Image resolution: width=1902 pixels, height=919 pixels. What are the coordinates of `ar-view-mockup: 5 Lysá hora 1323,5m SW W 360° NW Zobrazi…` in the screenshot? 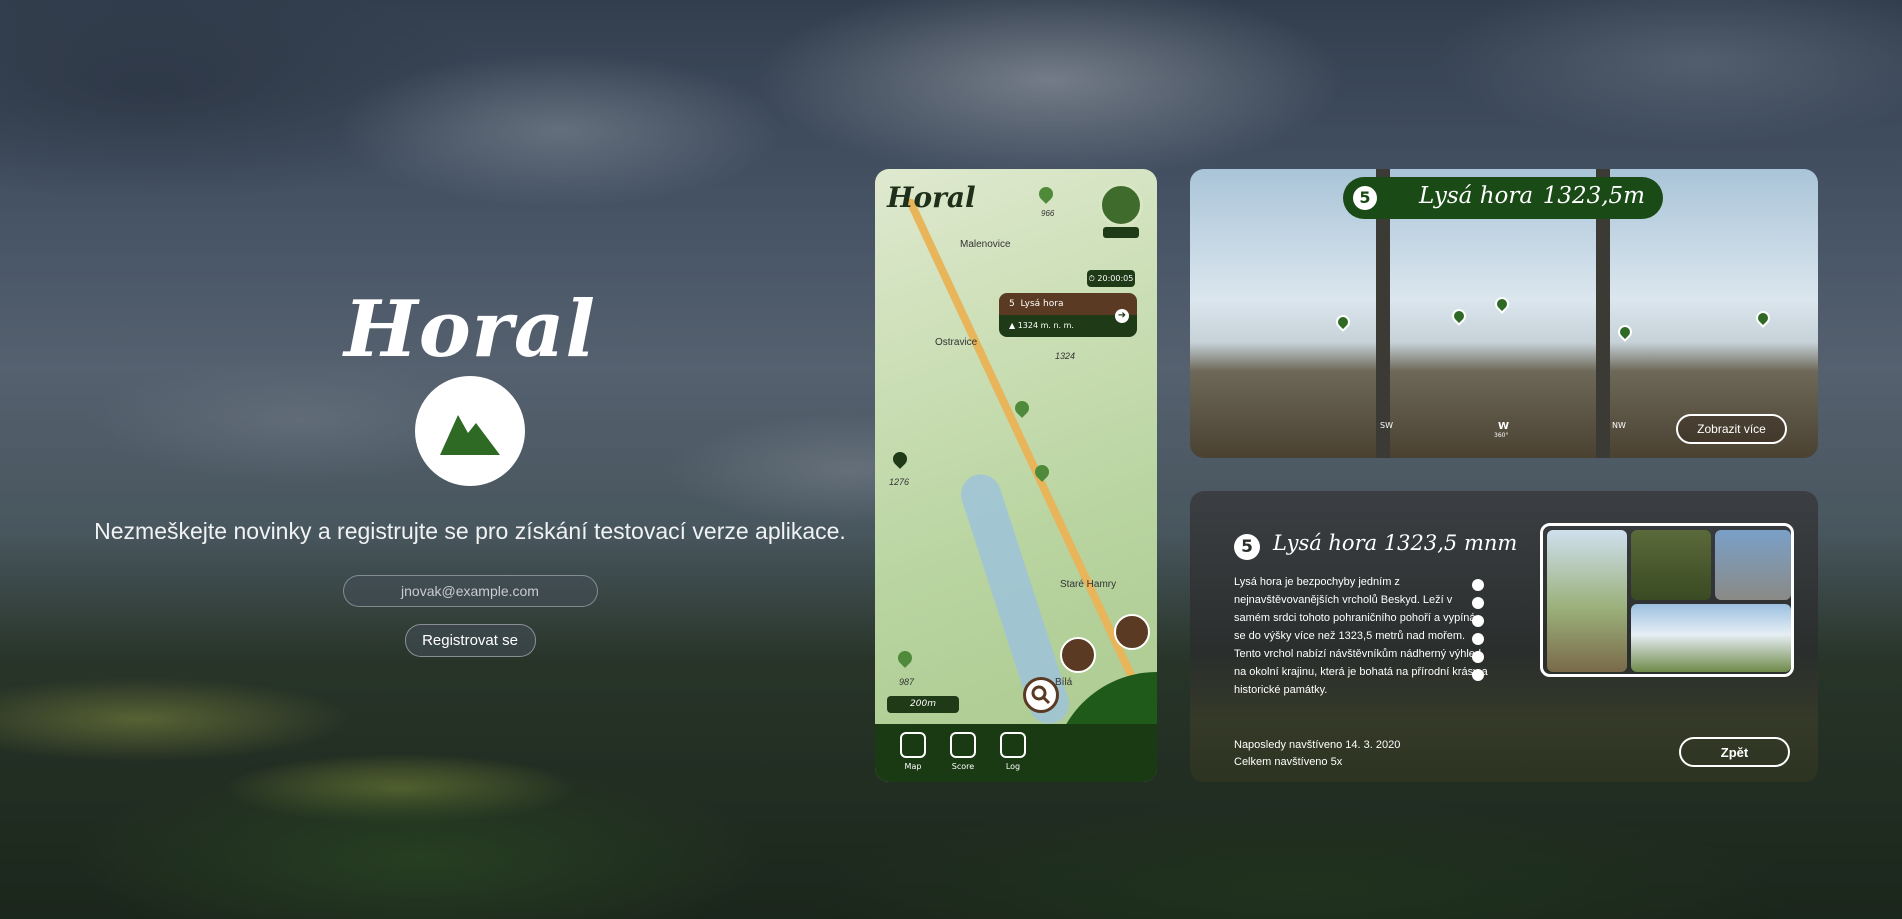 It's located at (1504, 313).